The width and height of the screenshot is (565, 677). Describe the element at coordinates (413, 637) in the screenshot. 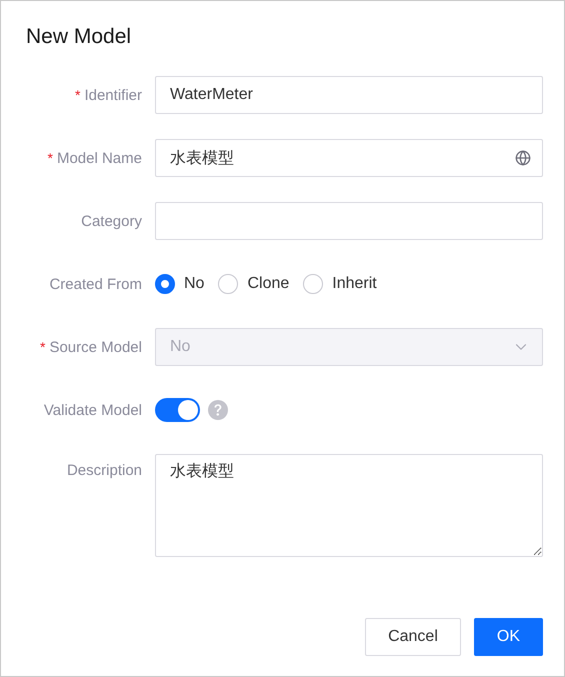

I see `cancel-button: Cancel` at that location.